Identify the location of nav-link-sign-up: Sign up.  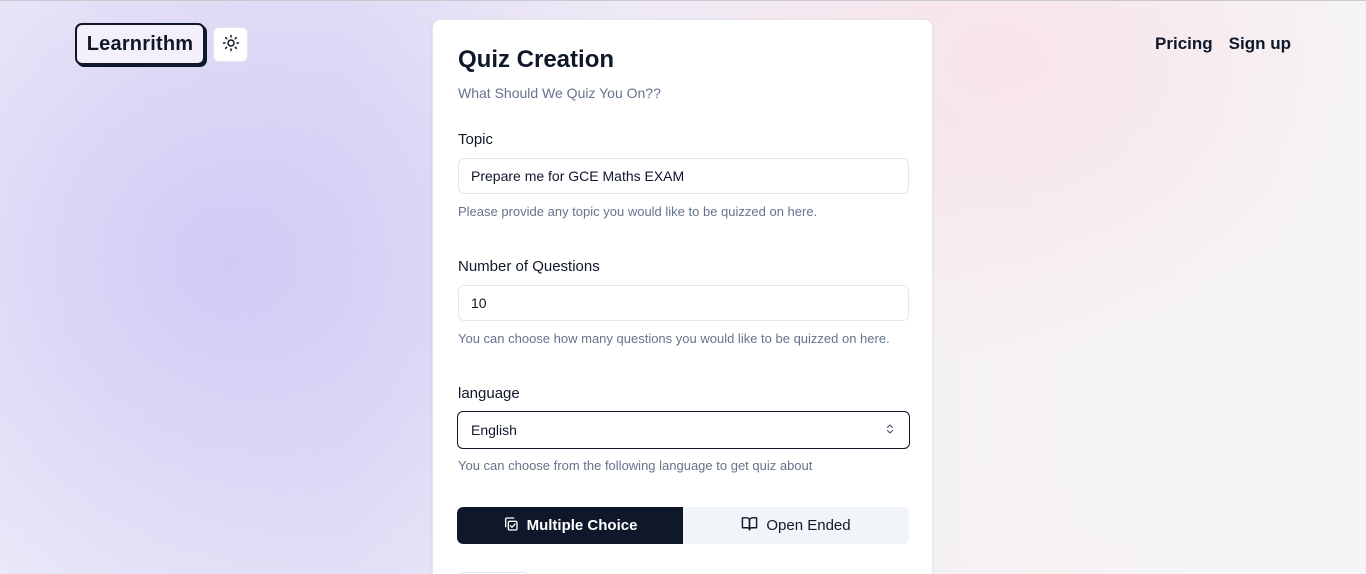
(1260, 44).